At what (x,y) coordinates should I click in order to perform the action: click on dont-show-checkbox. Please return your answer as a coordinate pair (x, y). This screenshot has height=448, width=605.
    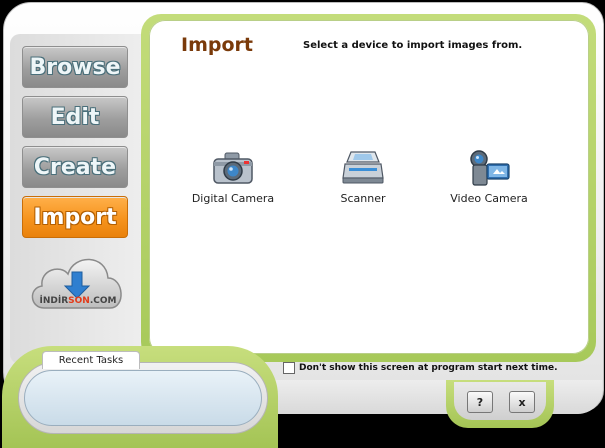
    Looking at the image, I should click on (289, 368).